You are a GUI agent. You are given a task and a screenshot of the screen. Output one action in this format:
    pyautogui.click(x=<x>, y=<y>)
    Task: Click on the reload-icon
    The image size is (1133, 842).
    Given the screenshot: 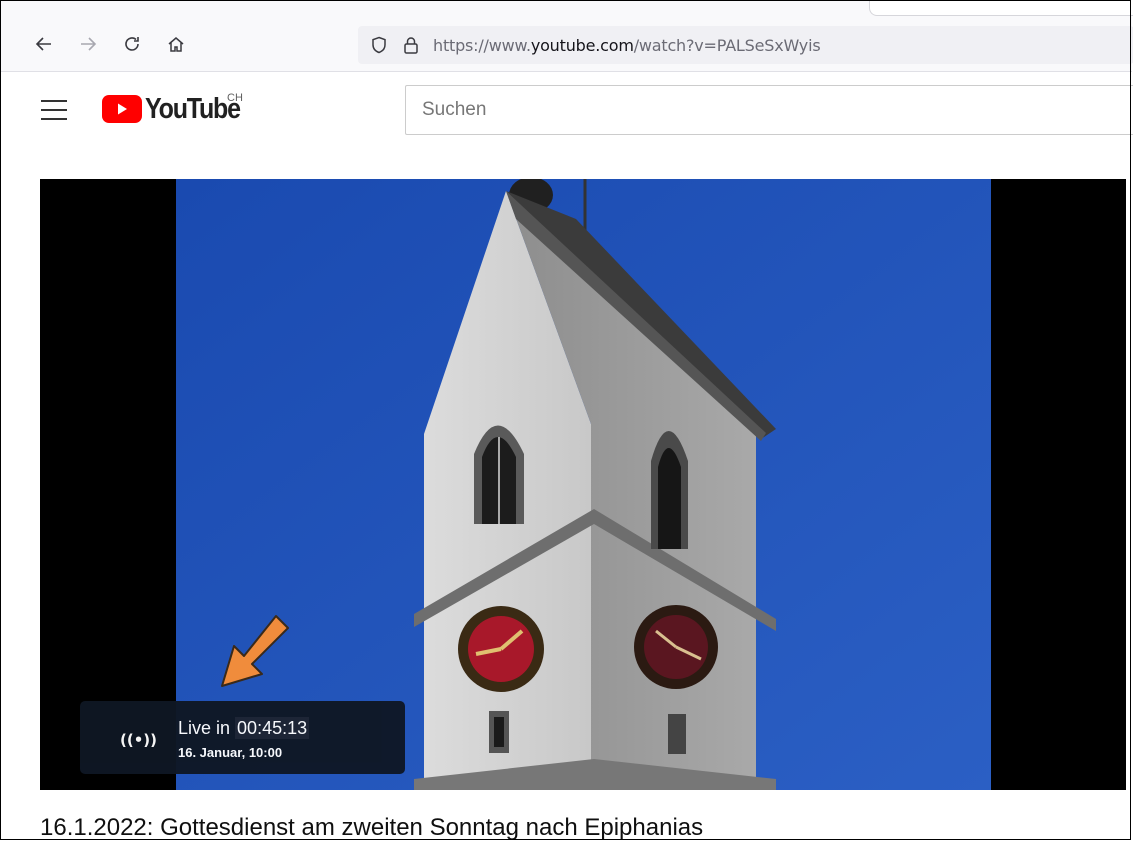 What is the action you would take?
    pyautogui.click(x=132, y=44)
    